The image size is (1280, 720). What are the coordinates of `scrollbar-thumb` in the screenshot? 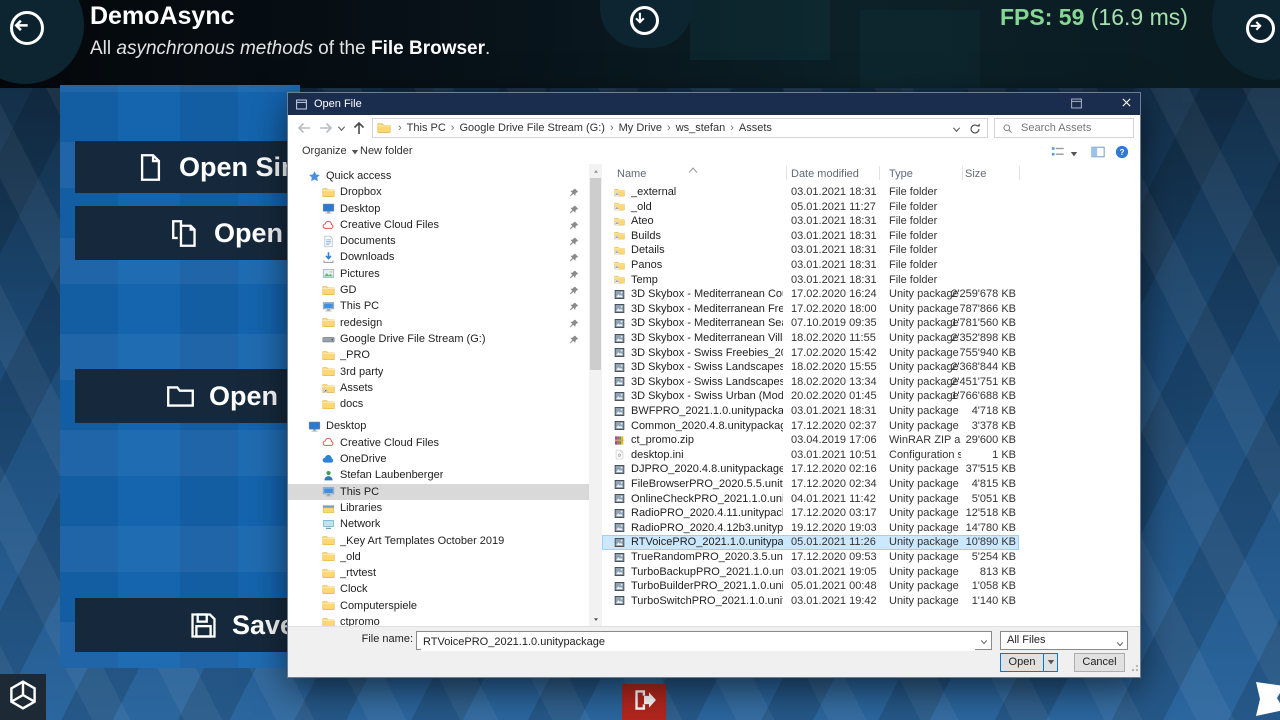 It's located at (595, 274).